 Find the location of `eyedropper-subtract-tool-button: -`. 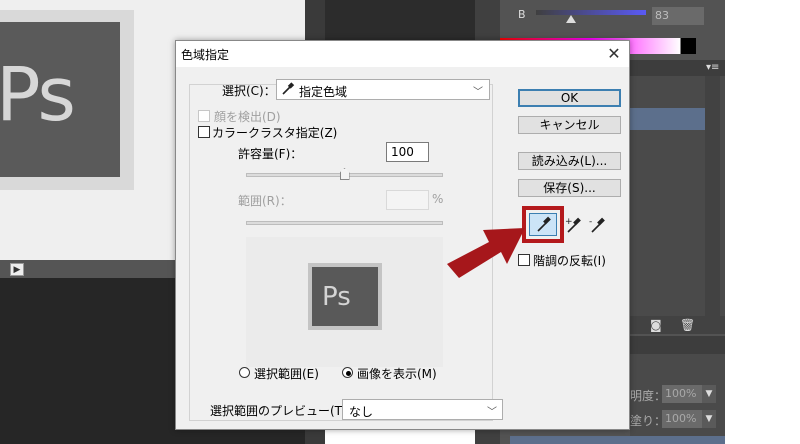

eyedropper-subtract-tool-button: - is located at coordinates (598, 224).